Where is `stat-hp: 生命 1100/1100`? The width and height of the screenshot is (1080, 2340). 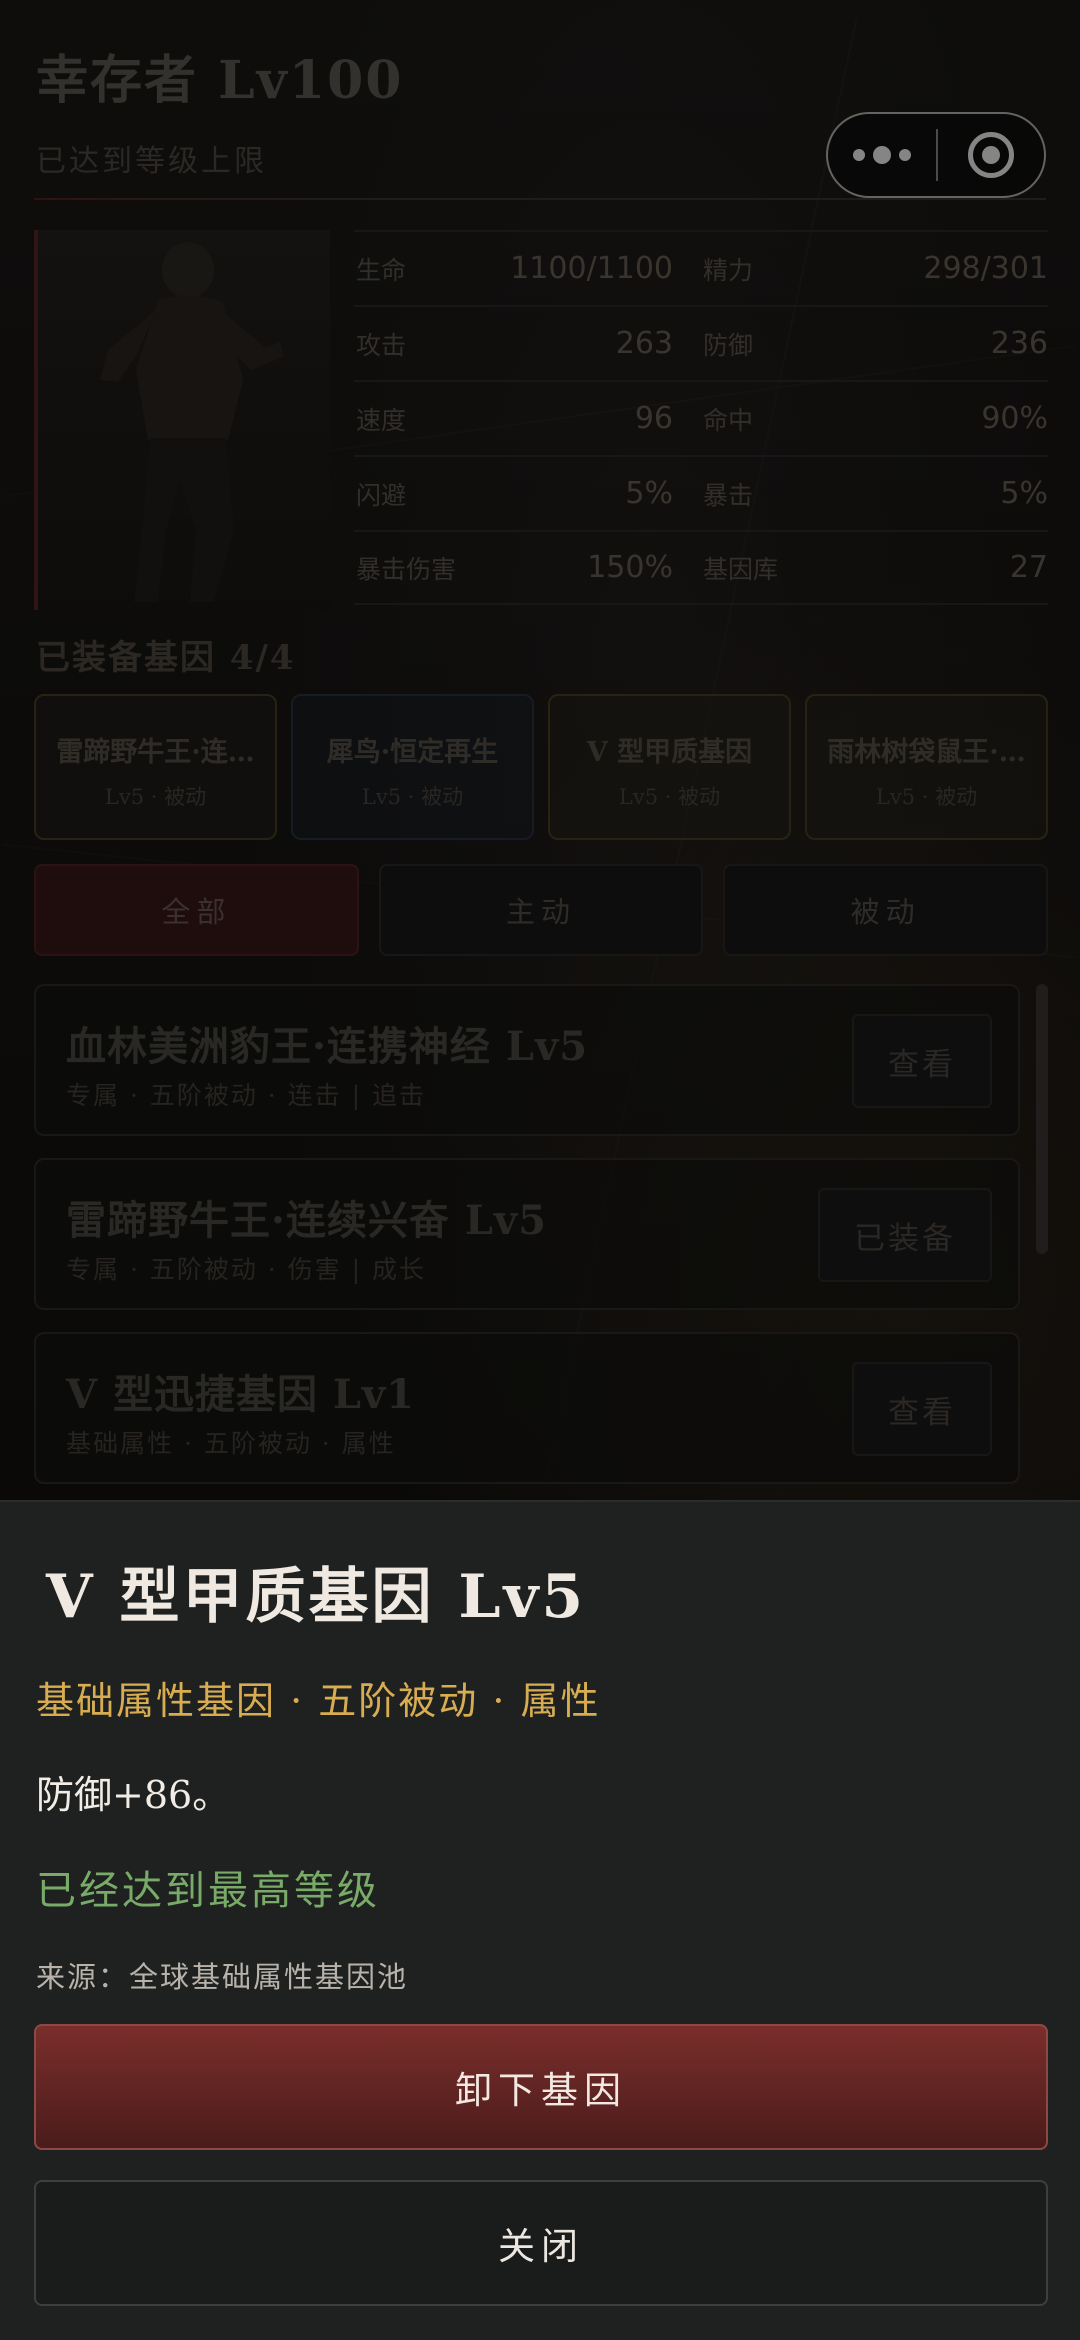
stat-hp: 生命 1100/1100 is located at coordinates (514, 268).